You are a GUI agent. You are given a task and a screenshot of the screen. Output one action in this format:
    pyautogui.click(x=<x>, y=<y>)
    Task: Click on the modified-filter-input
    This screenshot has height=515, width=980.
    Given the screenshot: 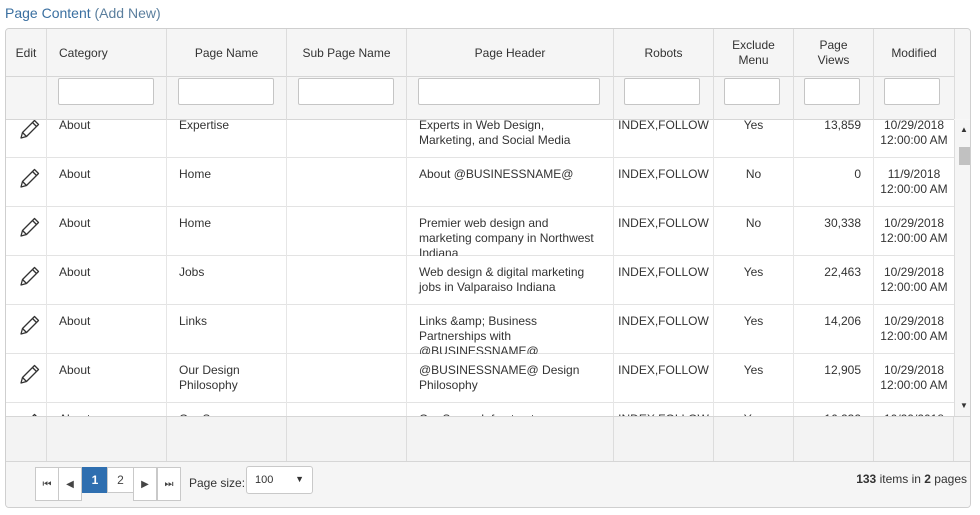 What is the action you would take?
    pyautogui.click(x=912, y=91)
    